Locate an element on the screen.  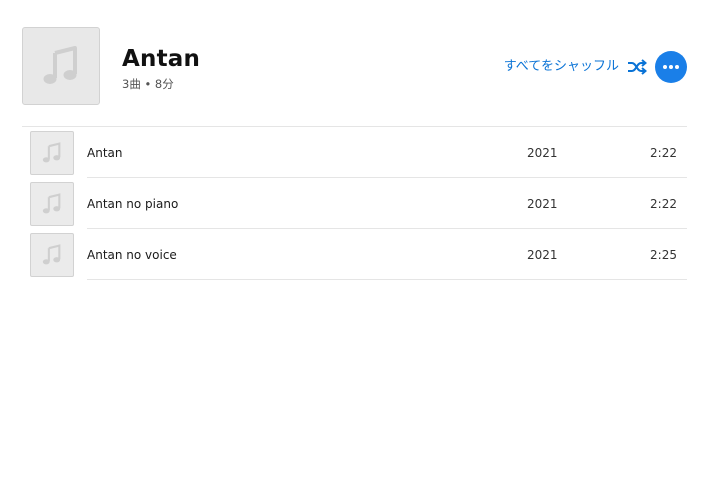
album-art is located at coordinates (61, 66).